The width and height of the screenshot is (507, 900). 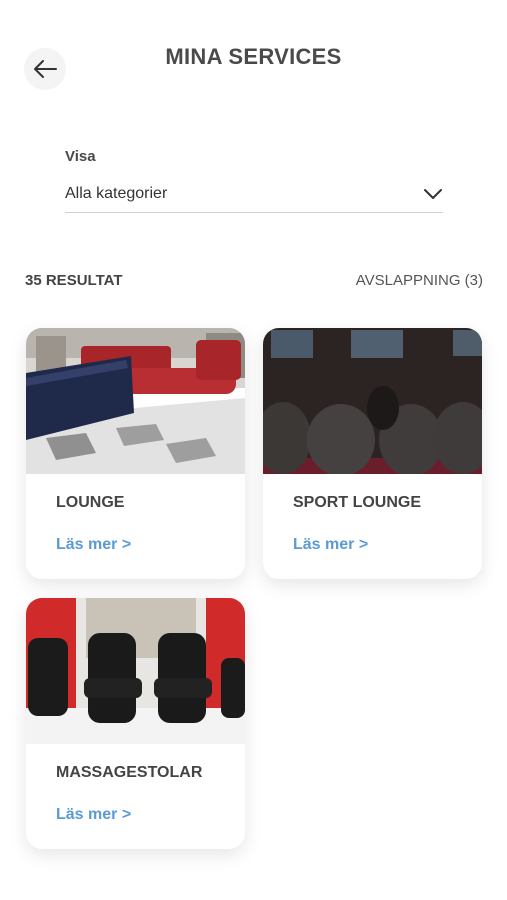 What do you see at coordinates (253, 56) in the screenshot?
I see `page-title: MINA SERVICES` at bounding box center [253, 56].